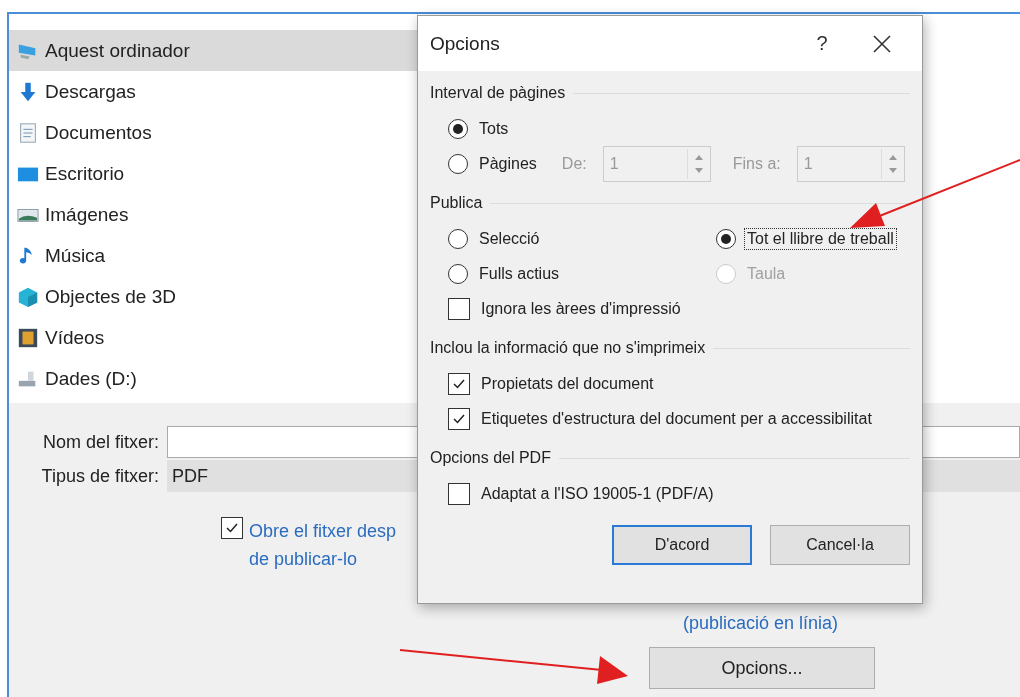 This screenshot has width=1020, height=697. I want to click on cancel-button: Cancel·la, so click(840, 545).